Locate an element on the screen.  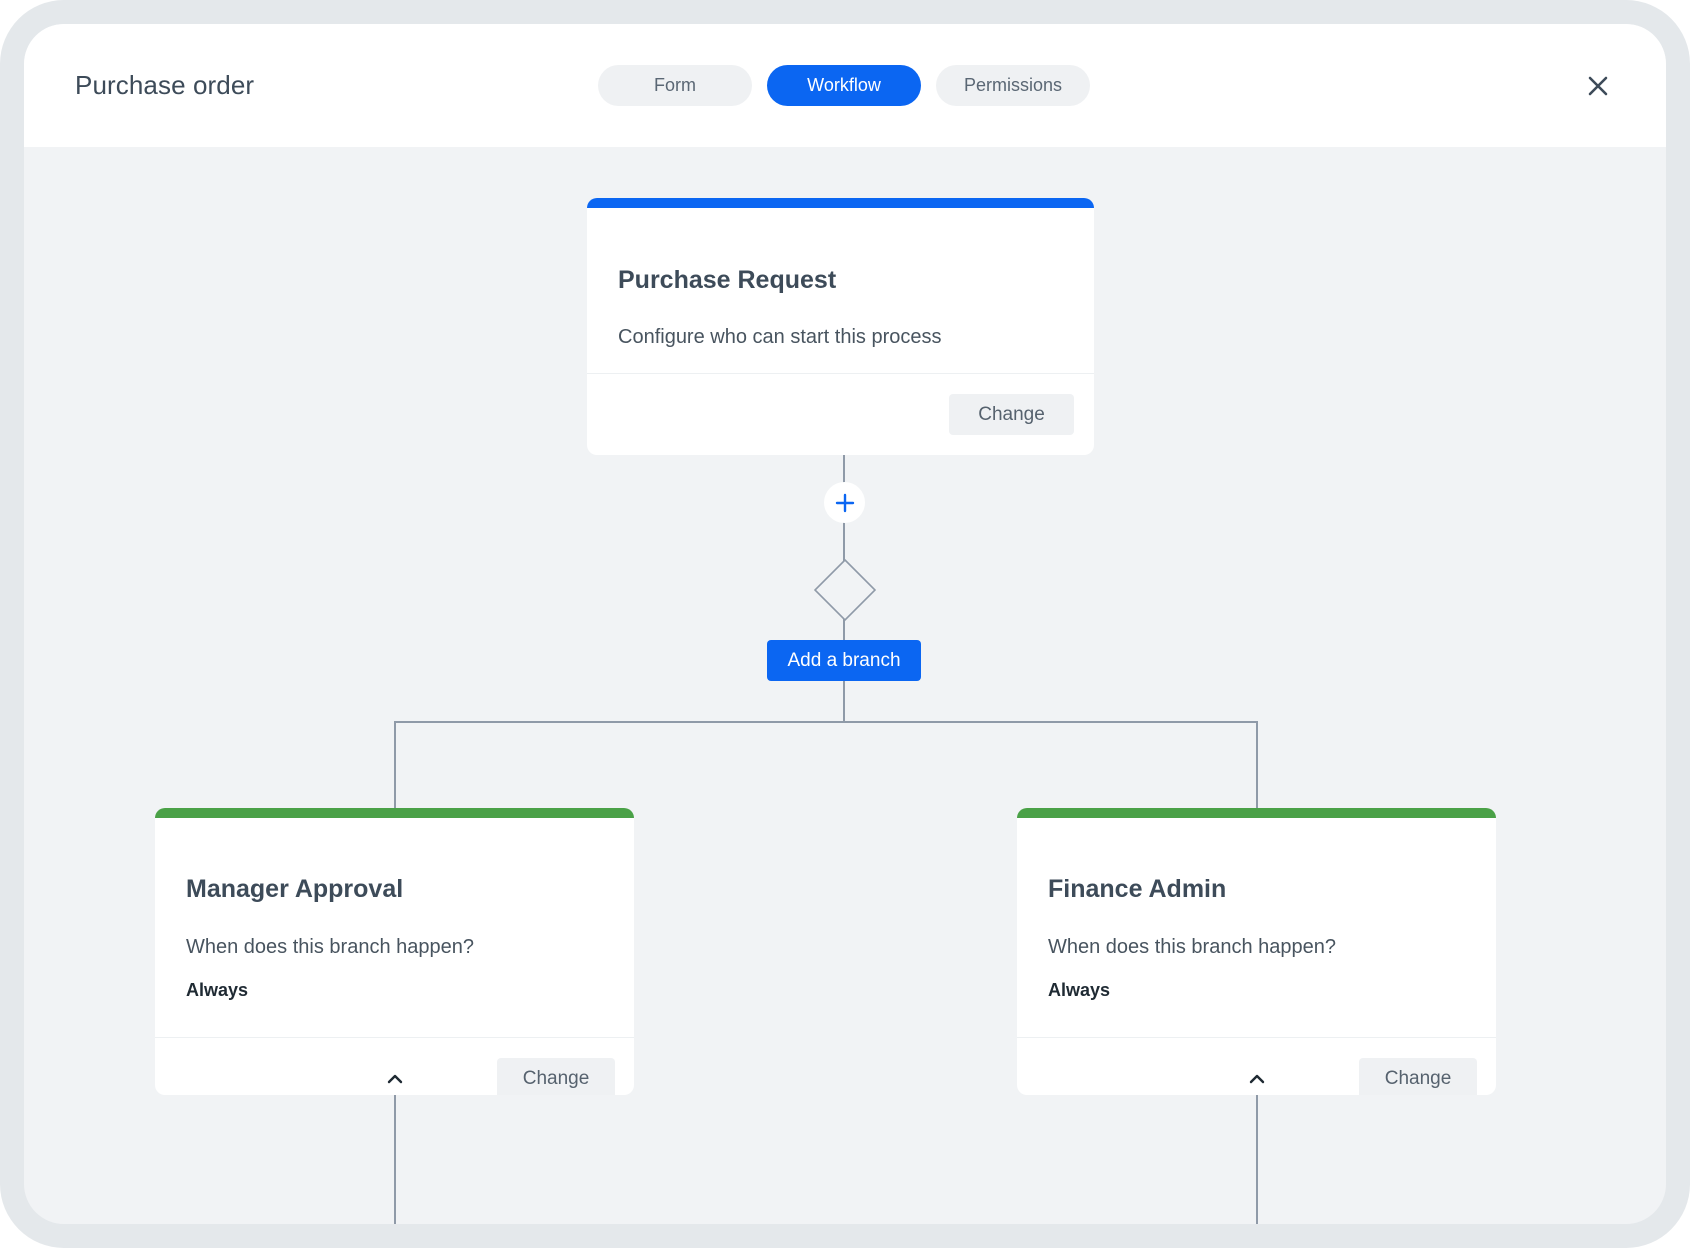
card-title: Finance Admin is located at coordinates (1137, 889).